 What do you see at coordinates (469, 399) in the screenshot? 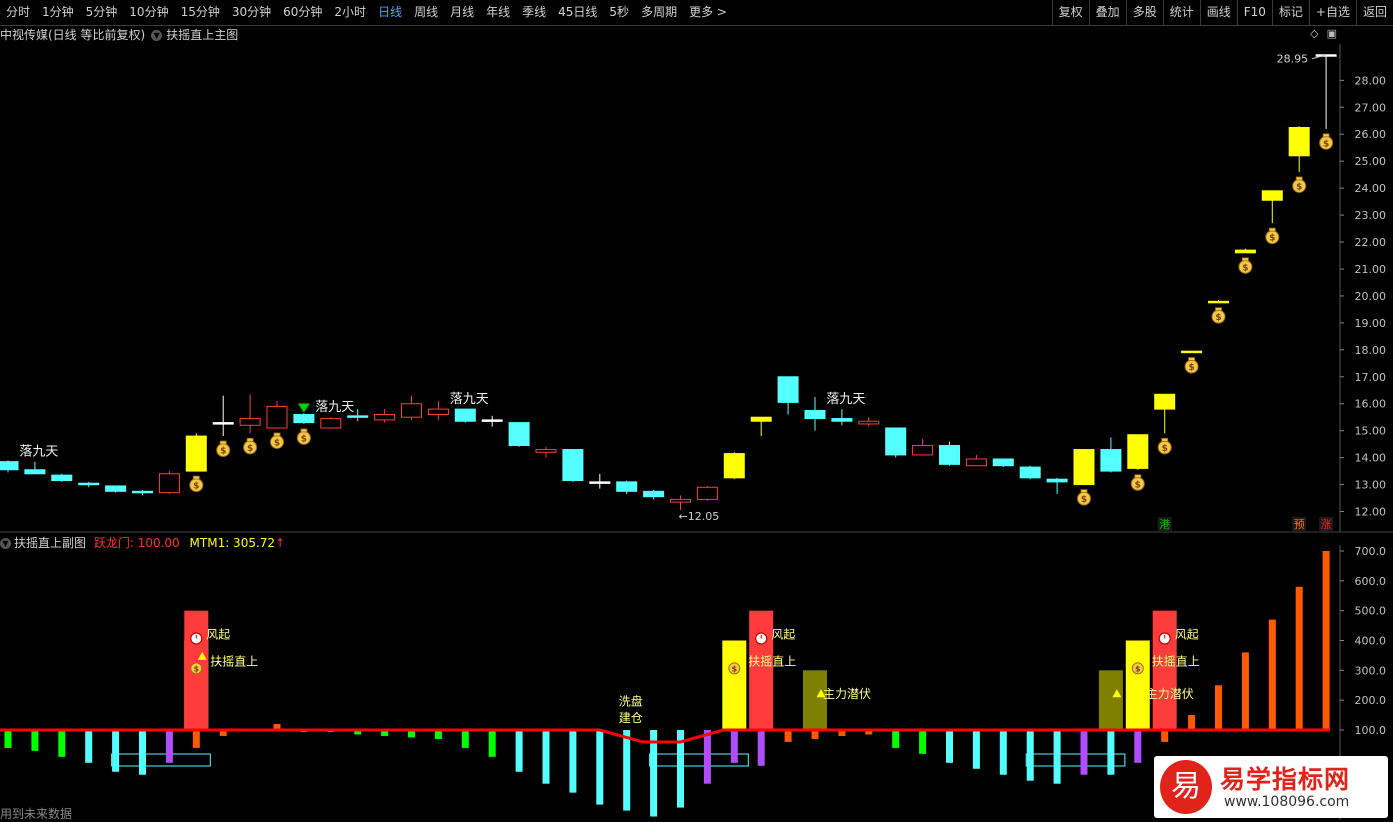
I see `candle-annotation: 落九天` at bounding box center [469, 399].